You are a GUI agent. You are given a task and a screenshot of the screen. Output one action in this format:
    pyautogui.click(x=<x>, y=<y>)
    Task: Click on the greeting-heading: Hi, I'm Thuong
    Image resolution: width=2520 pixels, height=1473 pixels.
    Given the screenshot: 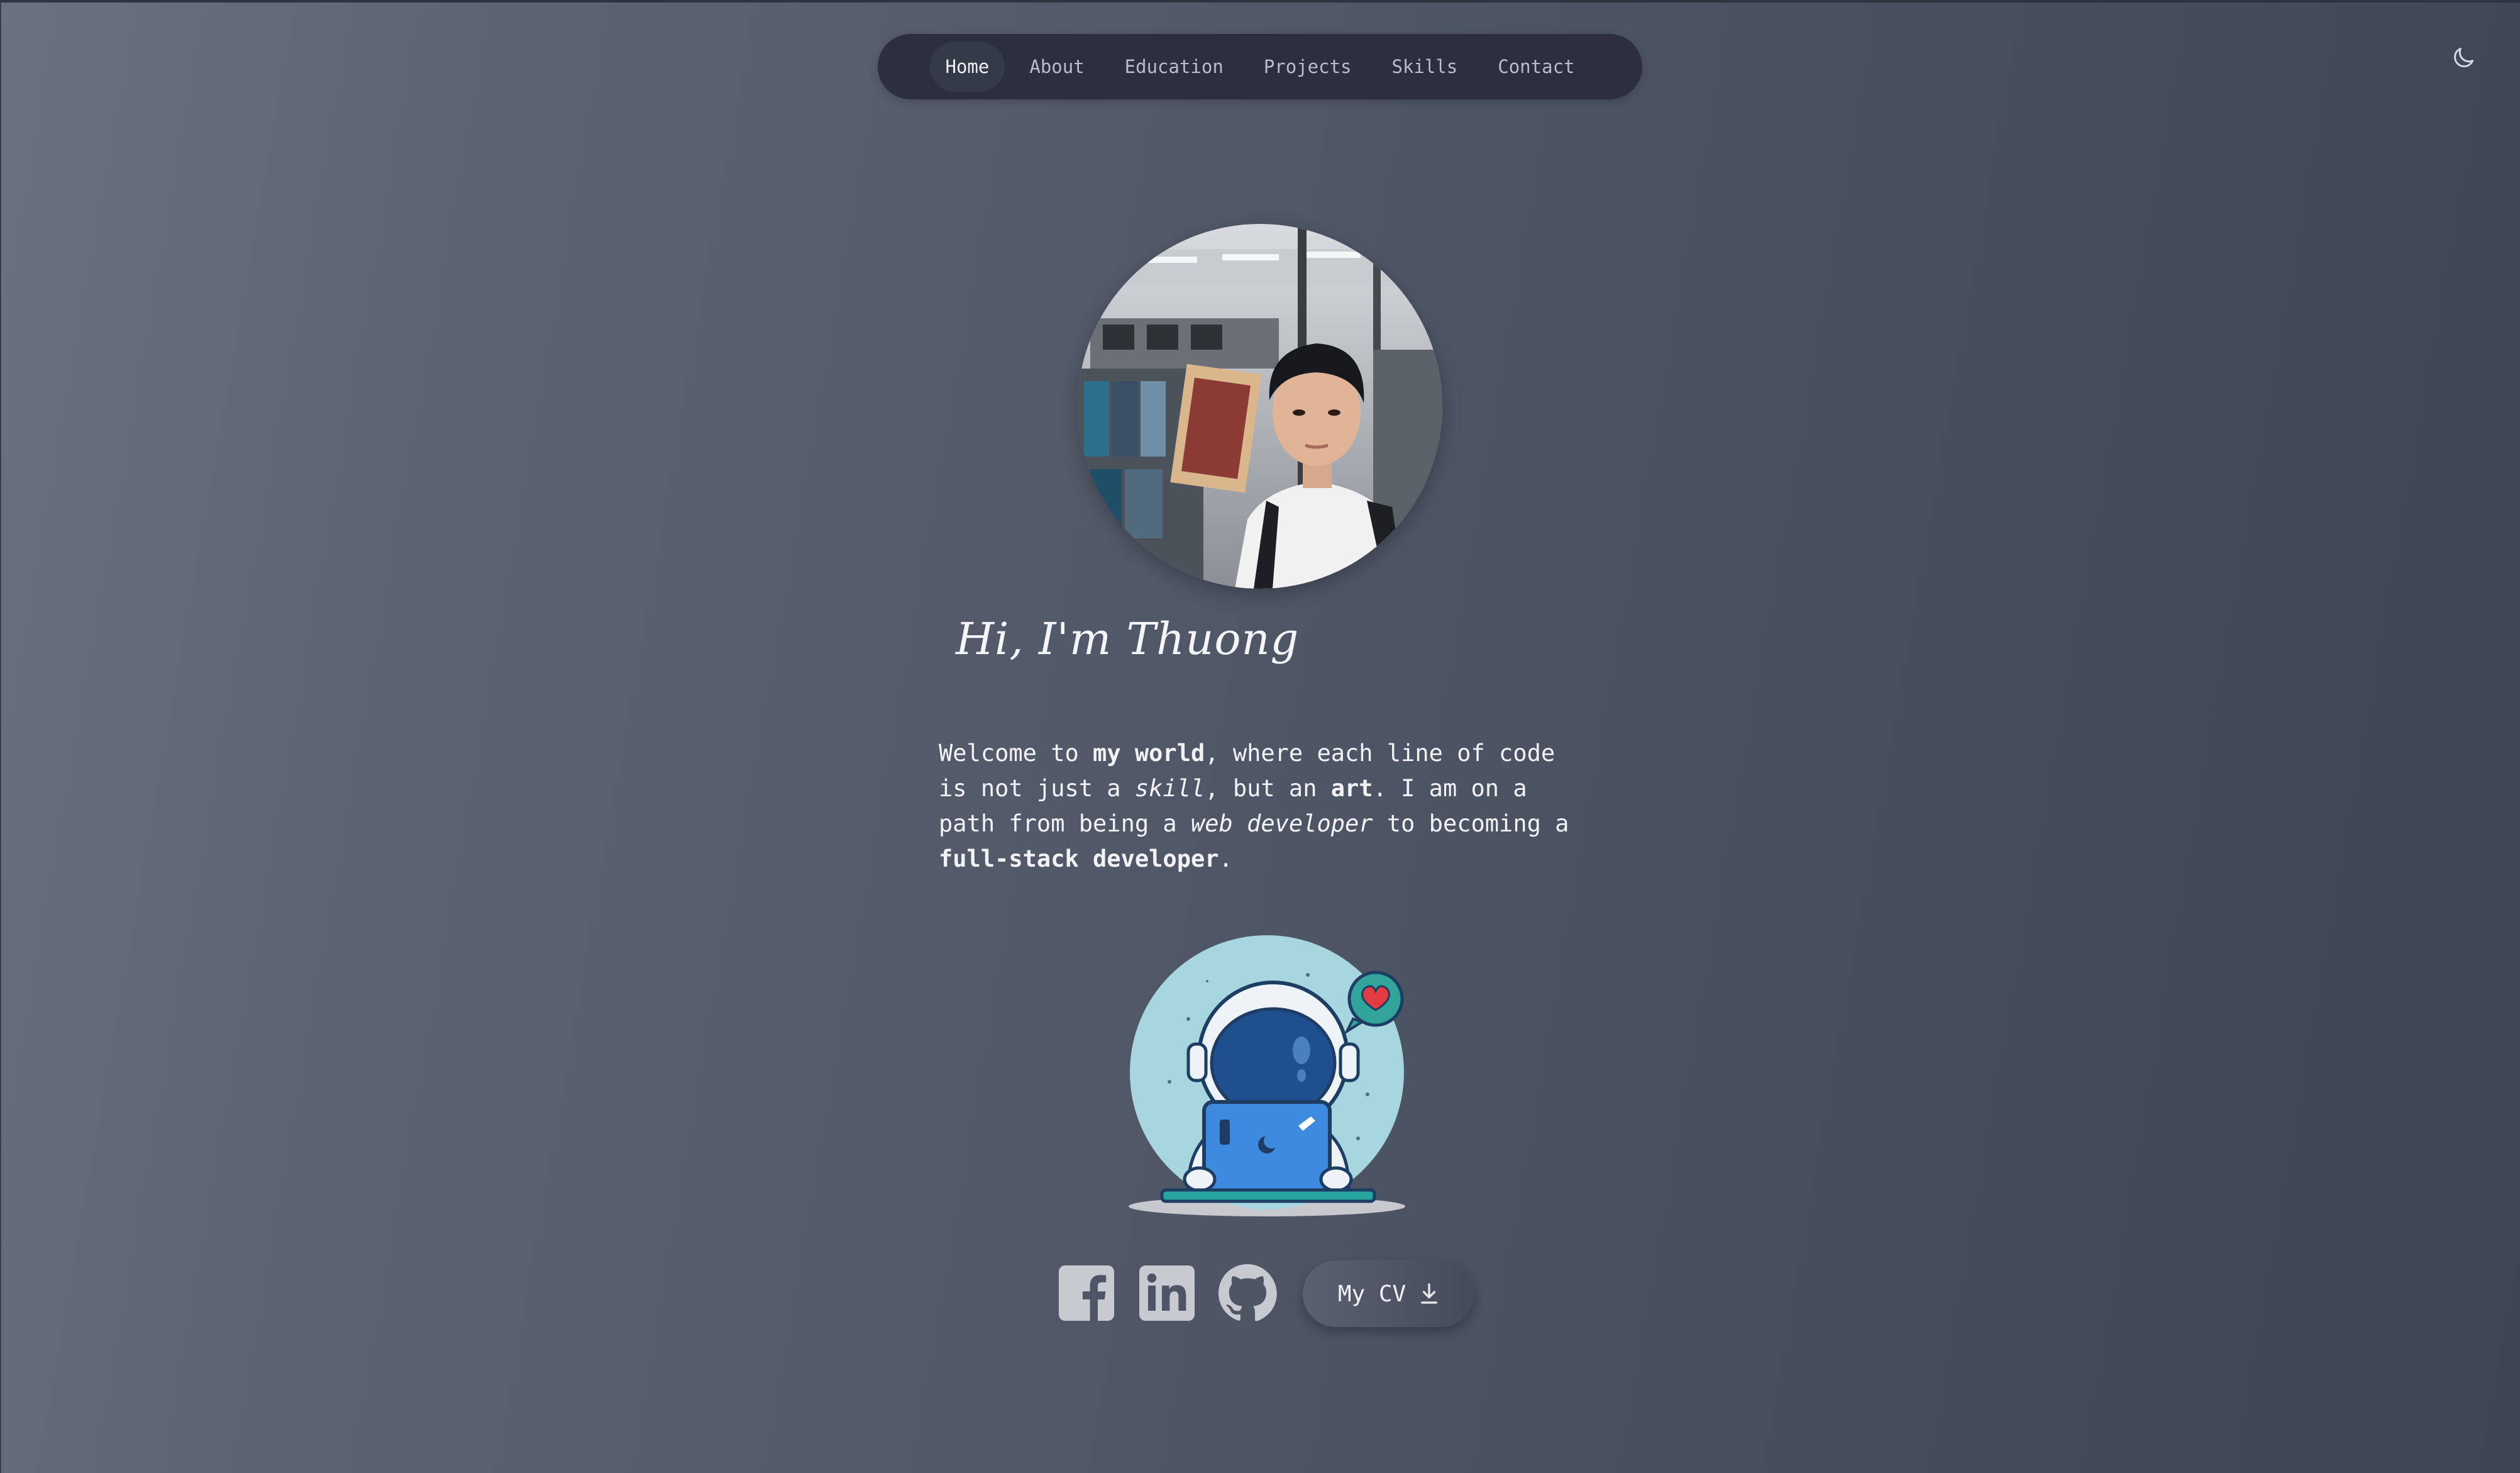 What is the action you would take?
    pyautogui.click(x=1128, y=639)
    